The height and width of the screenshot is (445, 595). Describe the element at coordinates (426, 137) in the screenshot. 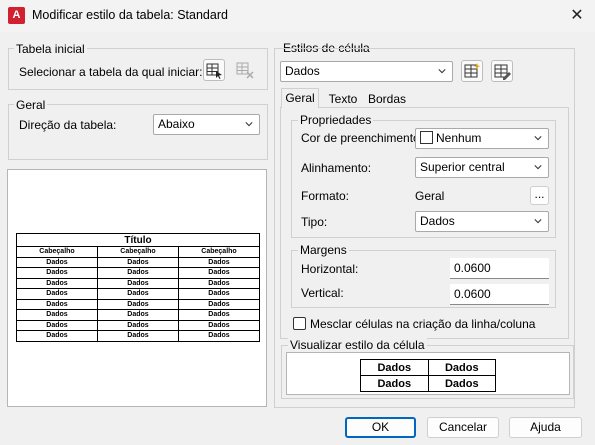

I see `color-swatch-icon` at that location.